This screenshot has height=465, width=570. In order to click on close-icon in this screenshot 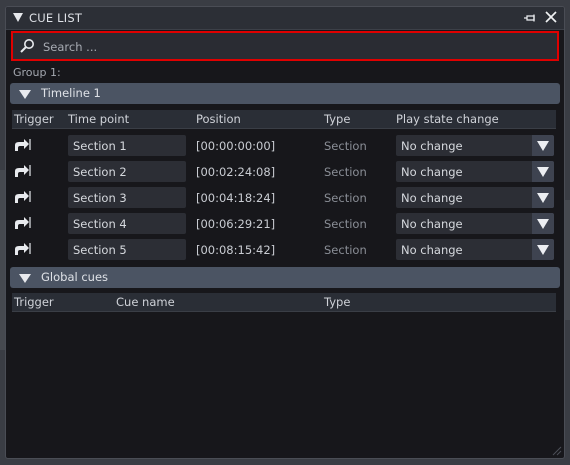, I will do `click(551, 17)`.